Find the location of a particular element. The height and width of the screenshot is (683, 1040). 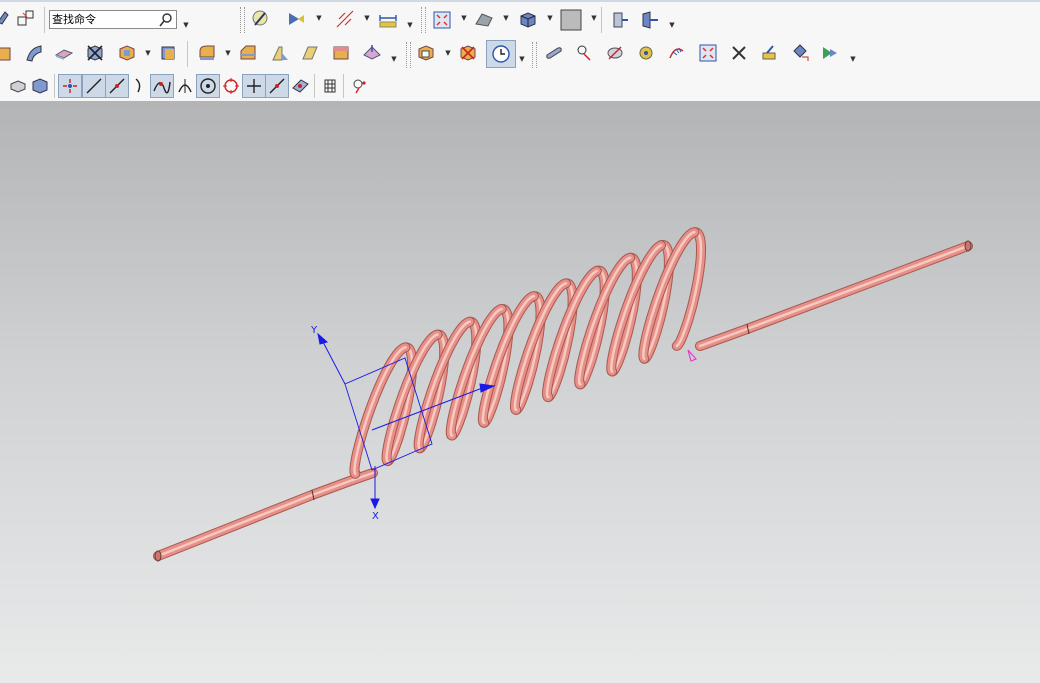

snap-intersection-icon is located at coordinates (162, 86).